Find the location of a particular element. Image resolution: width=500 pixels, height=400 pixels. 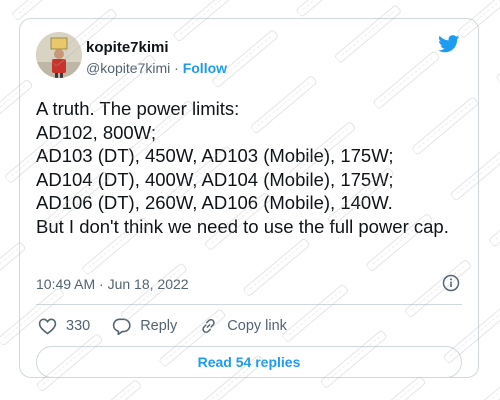

timestamp: 10:49 AM · Jun 18, 2022 is located at coordinates (112, 284).